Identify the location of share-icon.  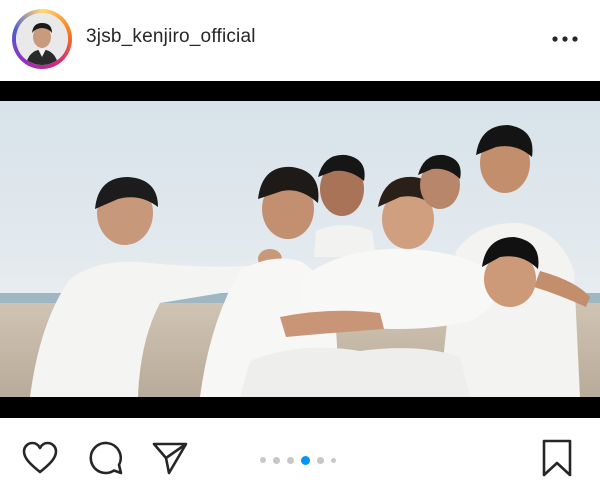
(170, 458).